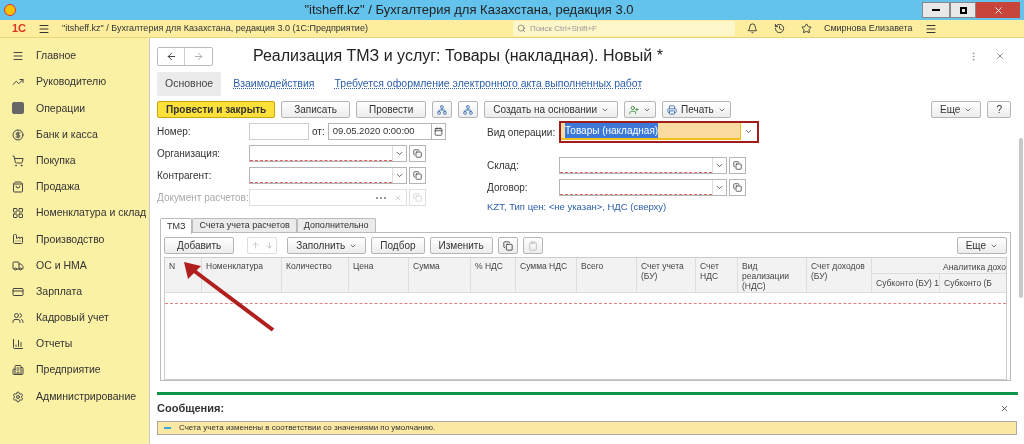 The height and width of the screenshot is (444, 1024). What do you see at coordinates (18, 291) in the screenshot?
I see `card-icon` at bounding box center [18, 291].